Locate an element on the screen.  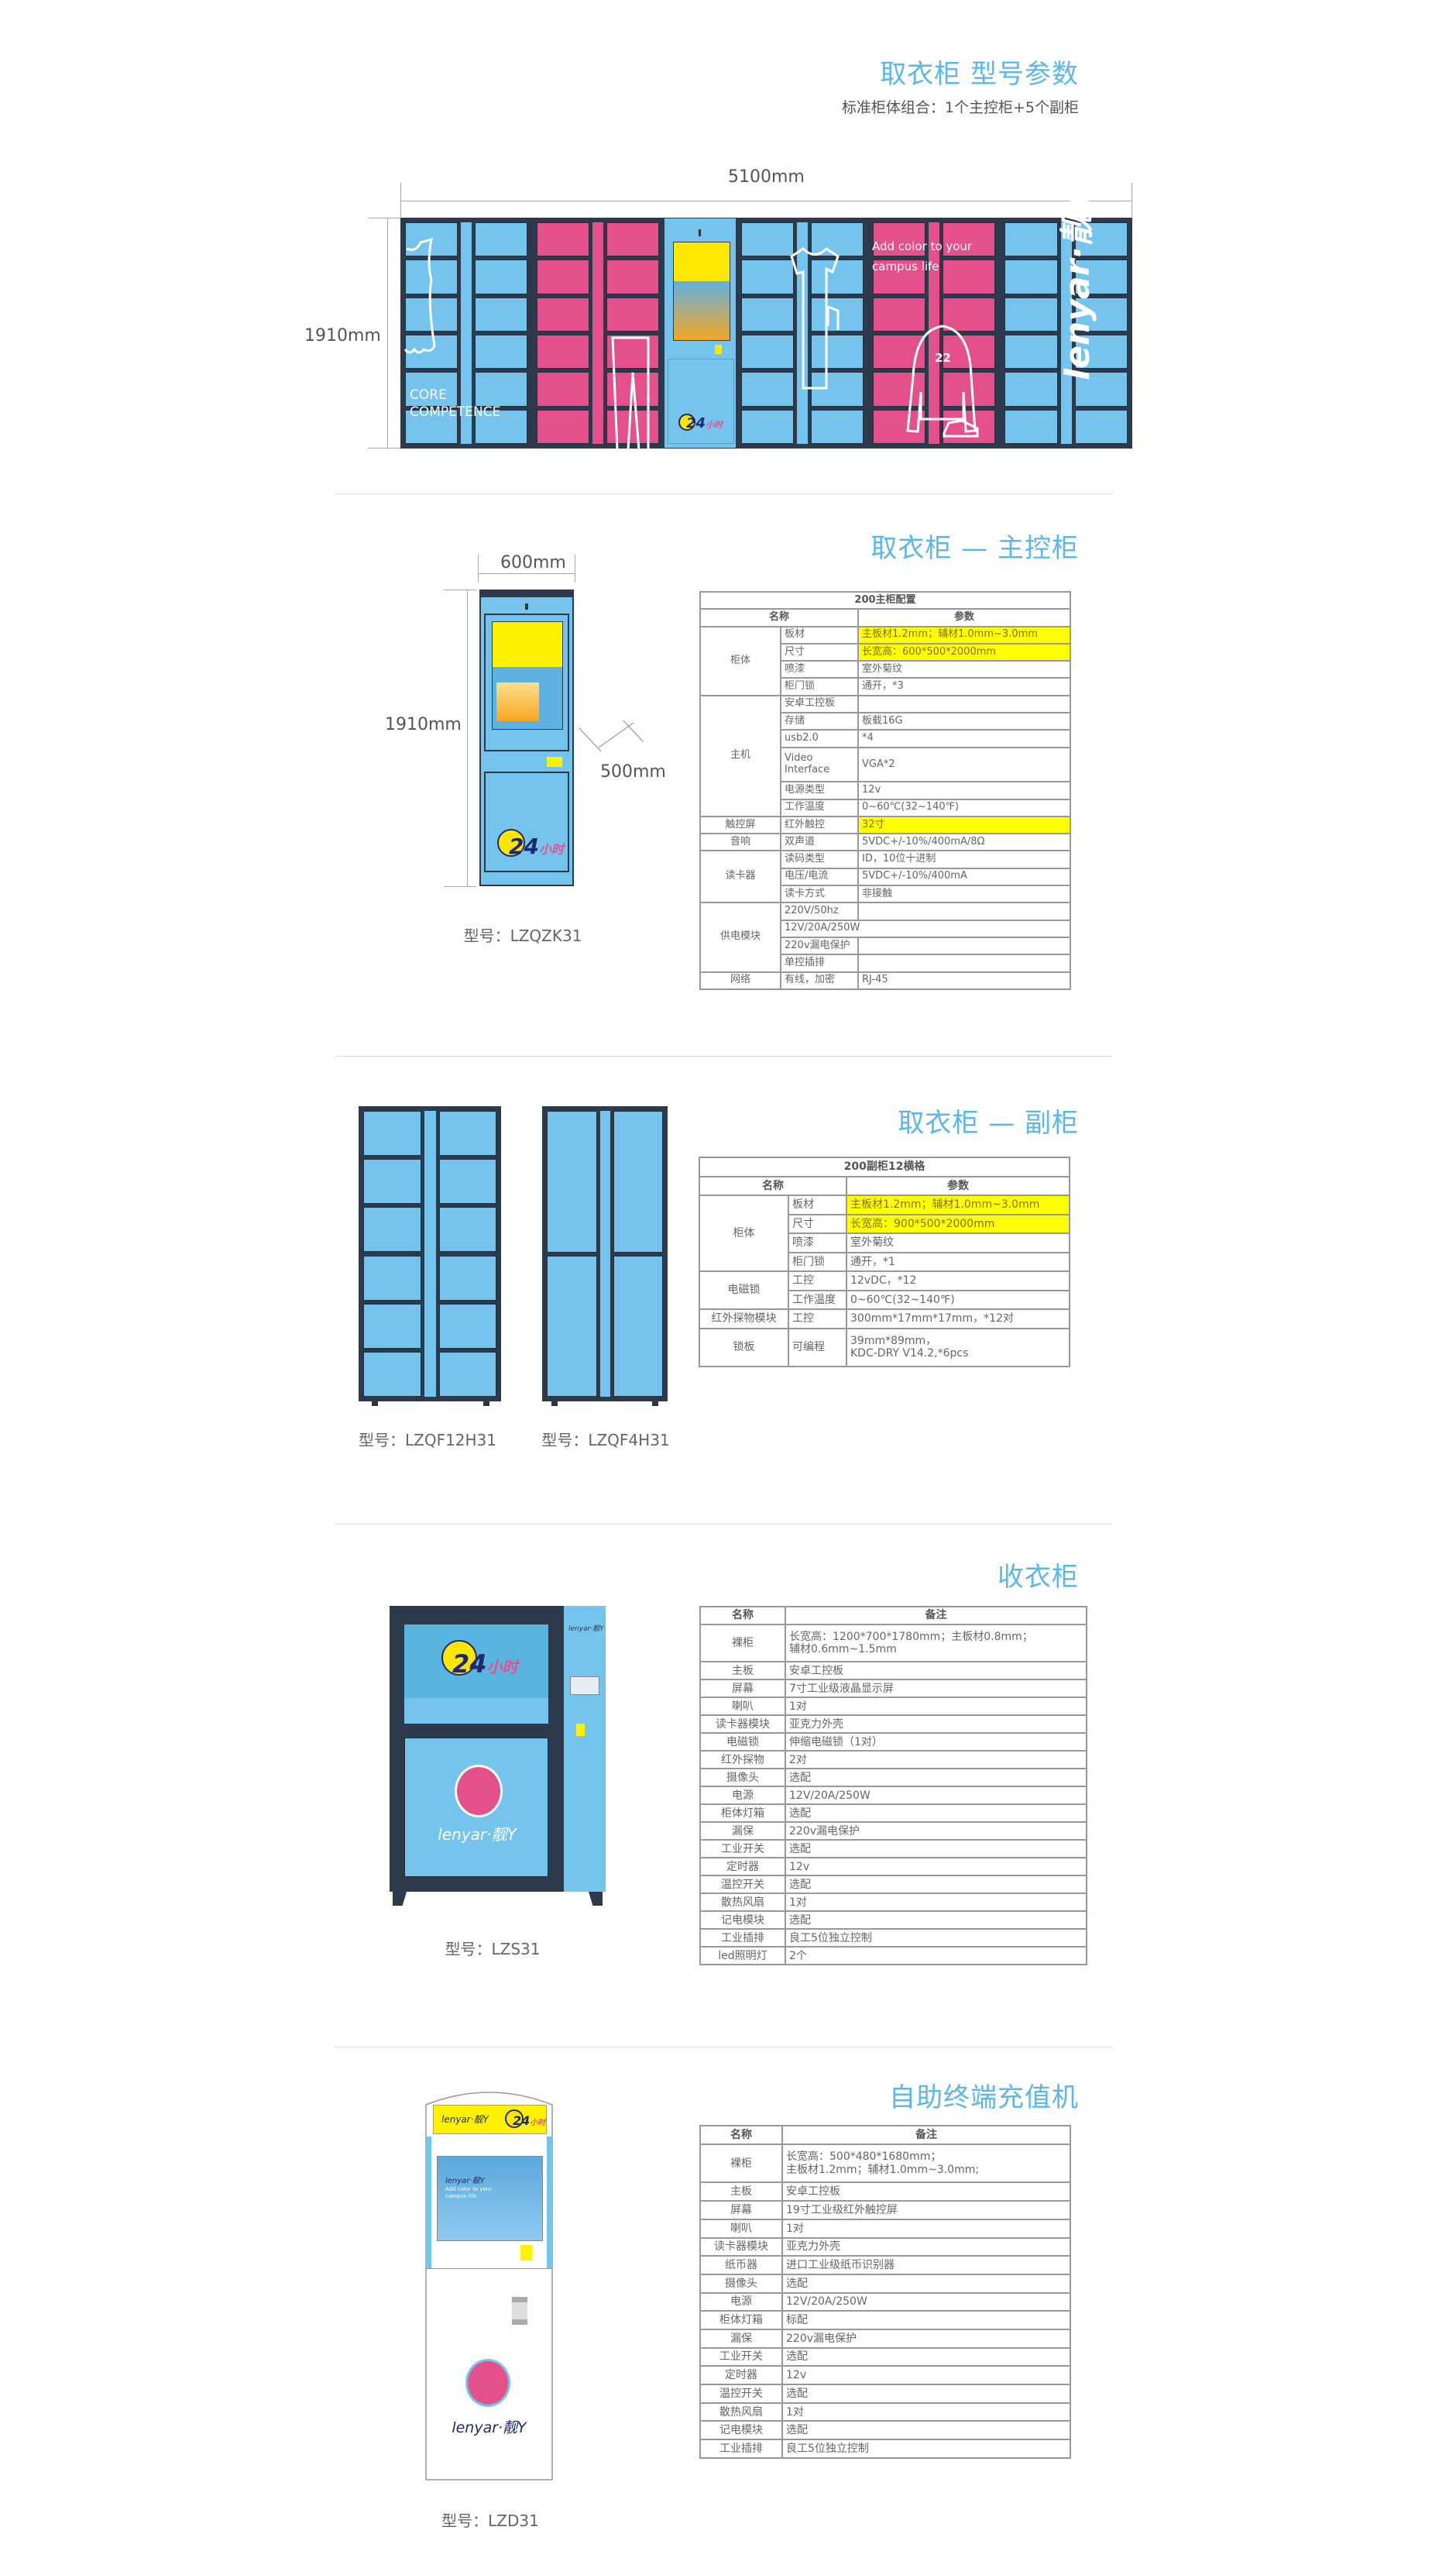
header-params: 参数 is located at coordinates (964, 617).